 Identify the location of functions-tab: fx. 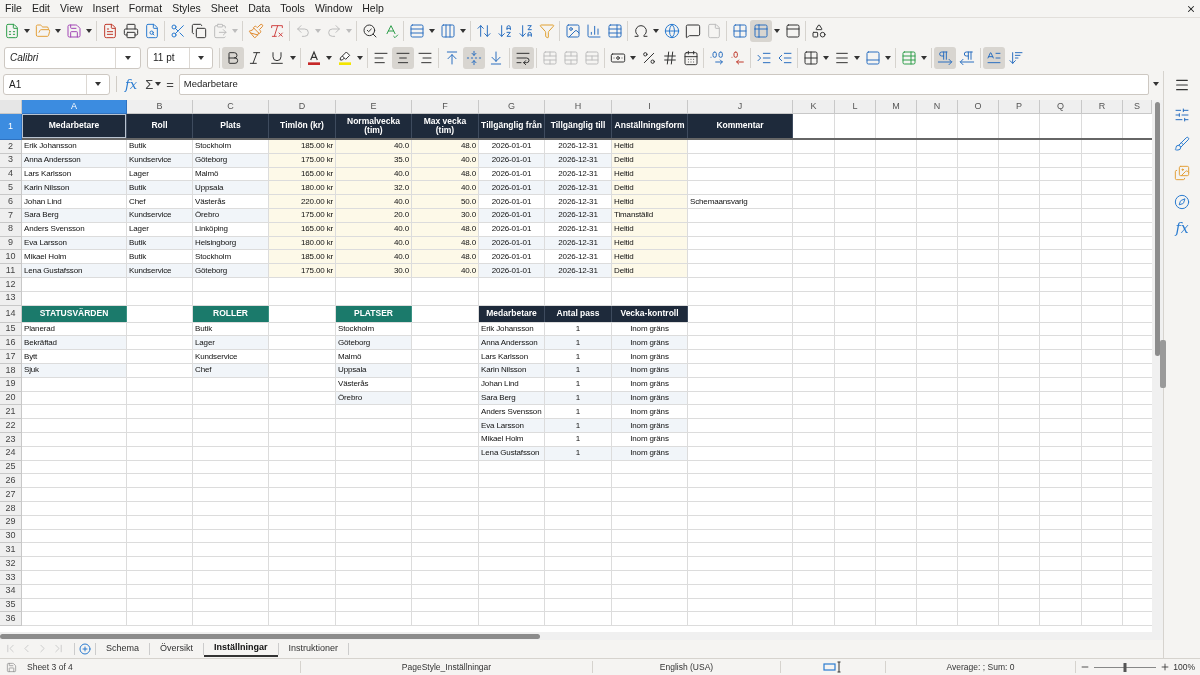
(1182, 228).